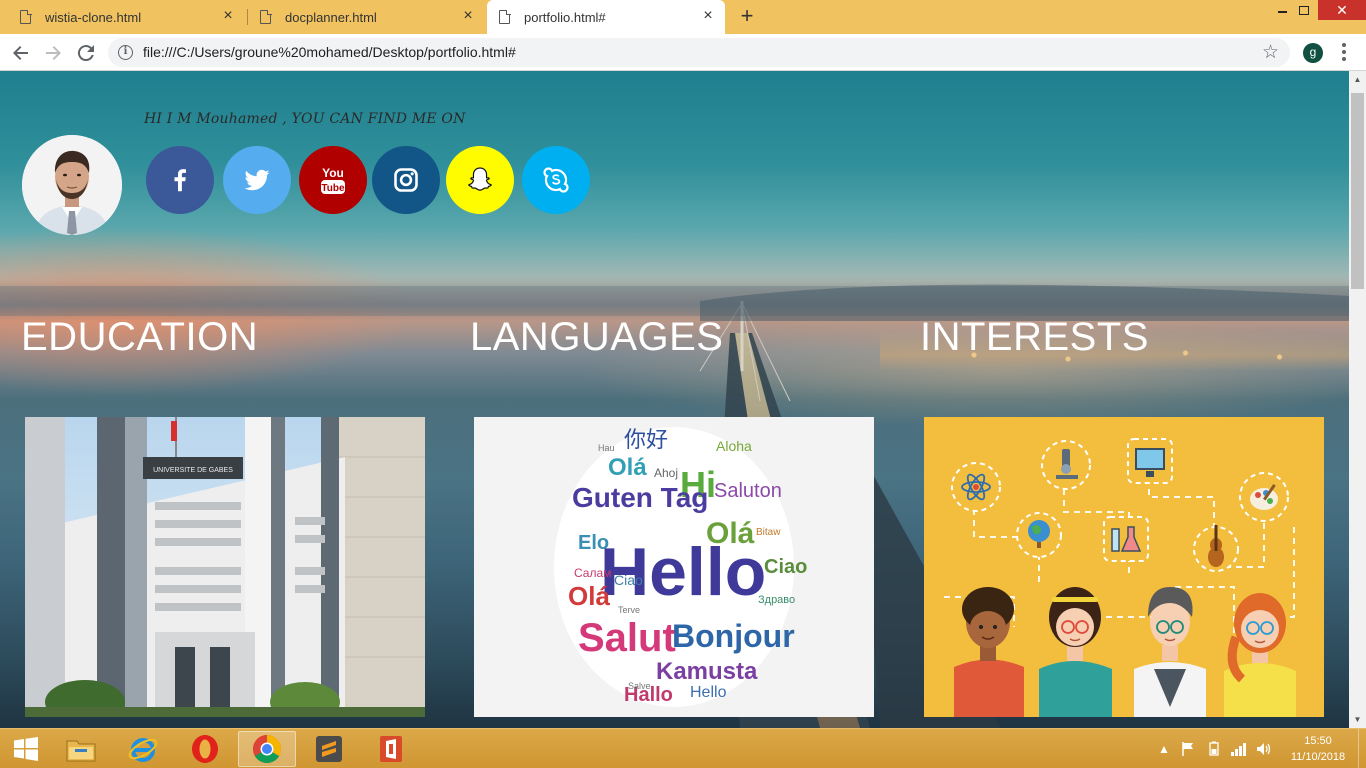 The width and height of the screenshot is (1366, 768). I want to click on skype-icon, so click(556, 180).